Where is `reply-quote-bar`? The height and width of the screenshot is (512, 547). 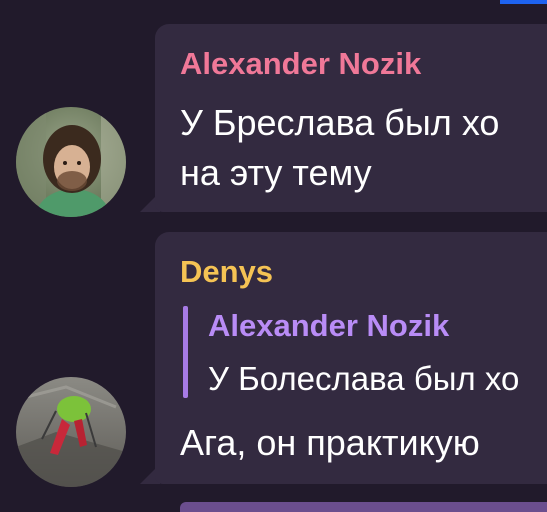 reply-quote-bar is located at coordinates (185, 352).